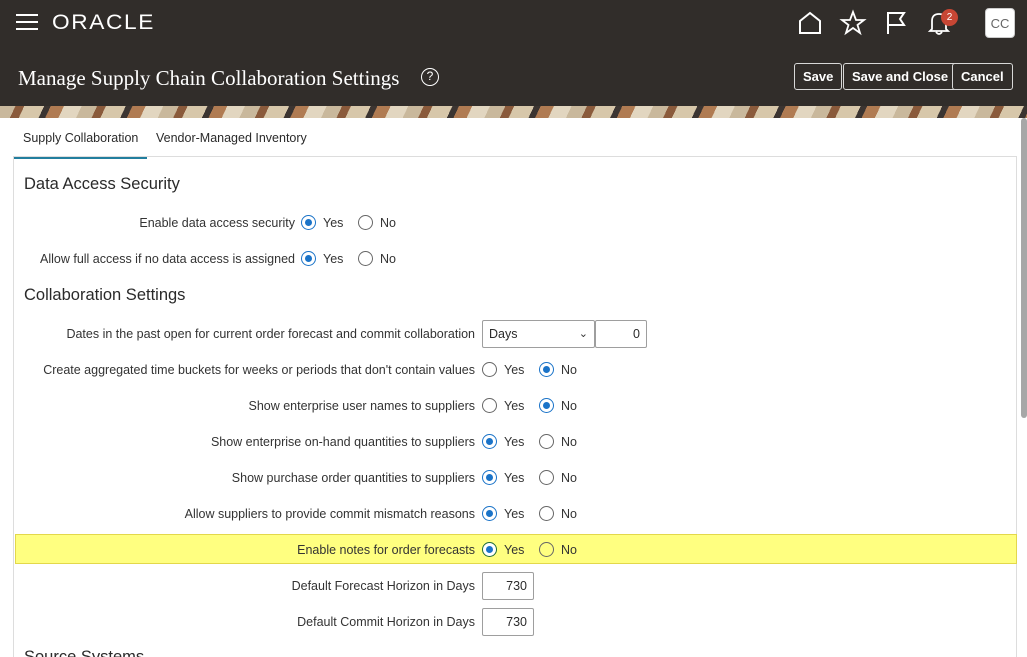 This screenshot has height=657, width=1027. What do you see at coordinates (546, 549) in the screenshot?
I see `enable-notes-no-radio` at bounding box center [546, 549].